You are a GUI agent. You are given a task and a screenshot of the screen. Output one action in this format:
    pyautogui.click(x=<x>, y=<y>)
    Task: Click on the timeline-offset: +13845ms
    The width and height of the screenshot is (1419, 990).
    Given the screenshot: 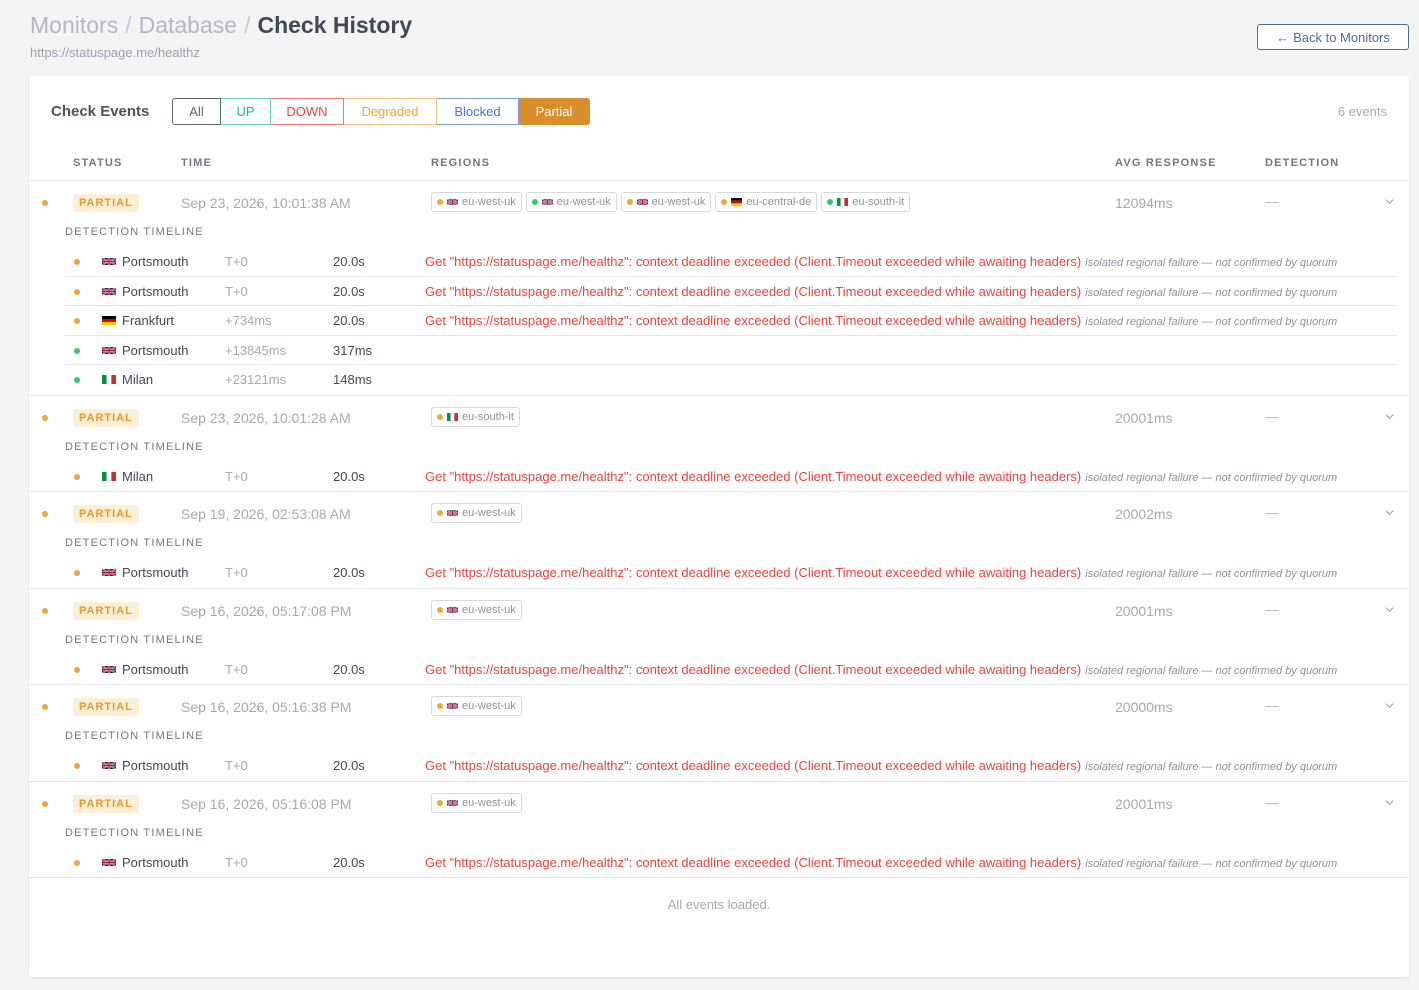 What is the action you would take?
    pyautogui.click(x=256, y=350)
    